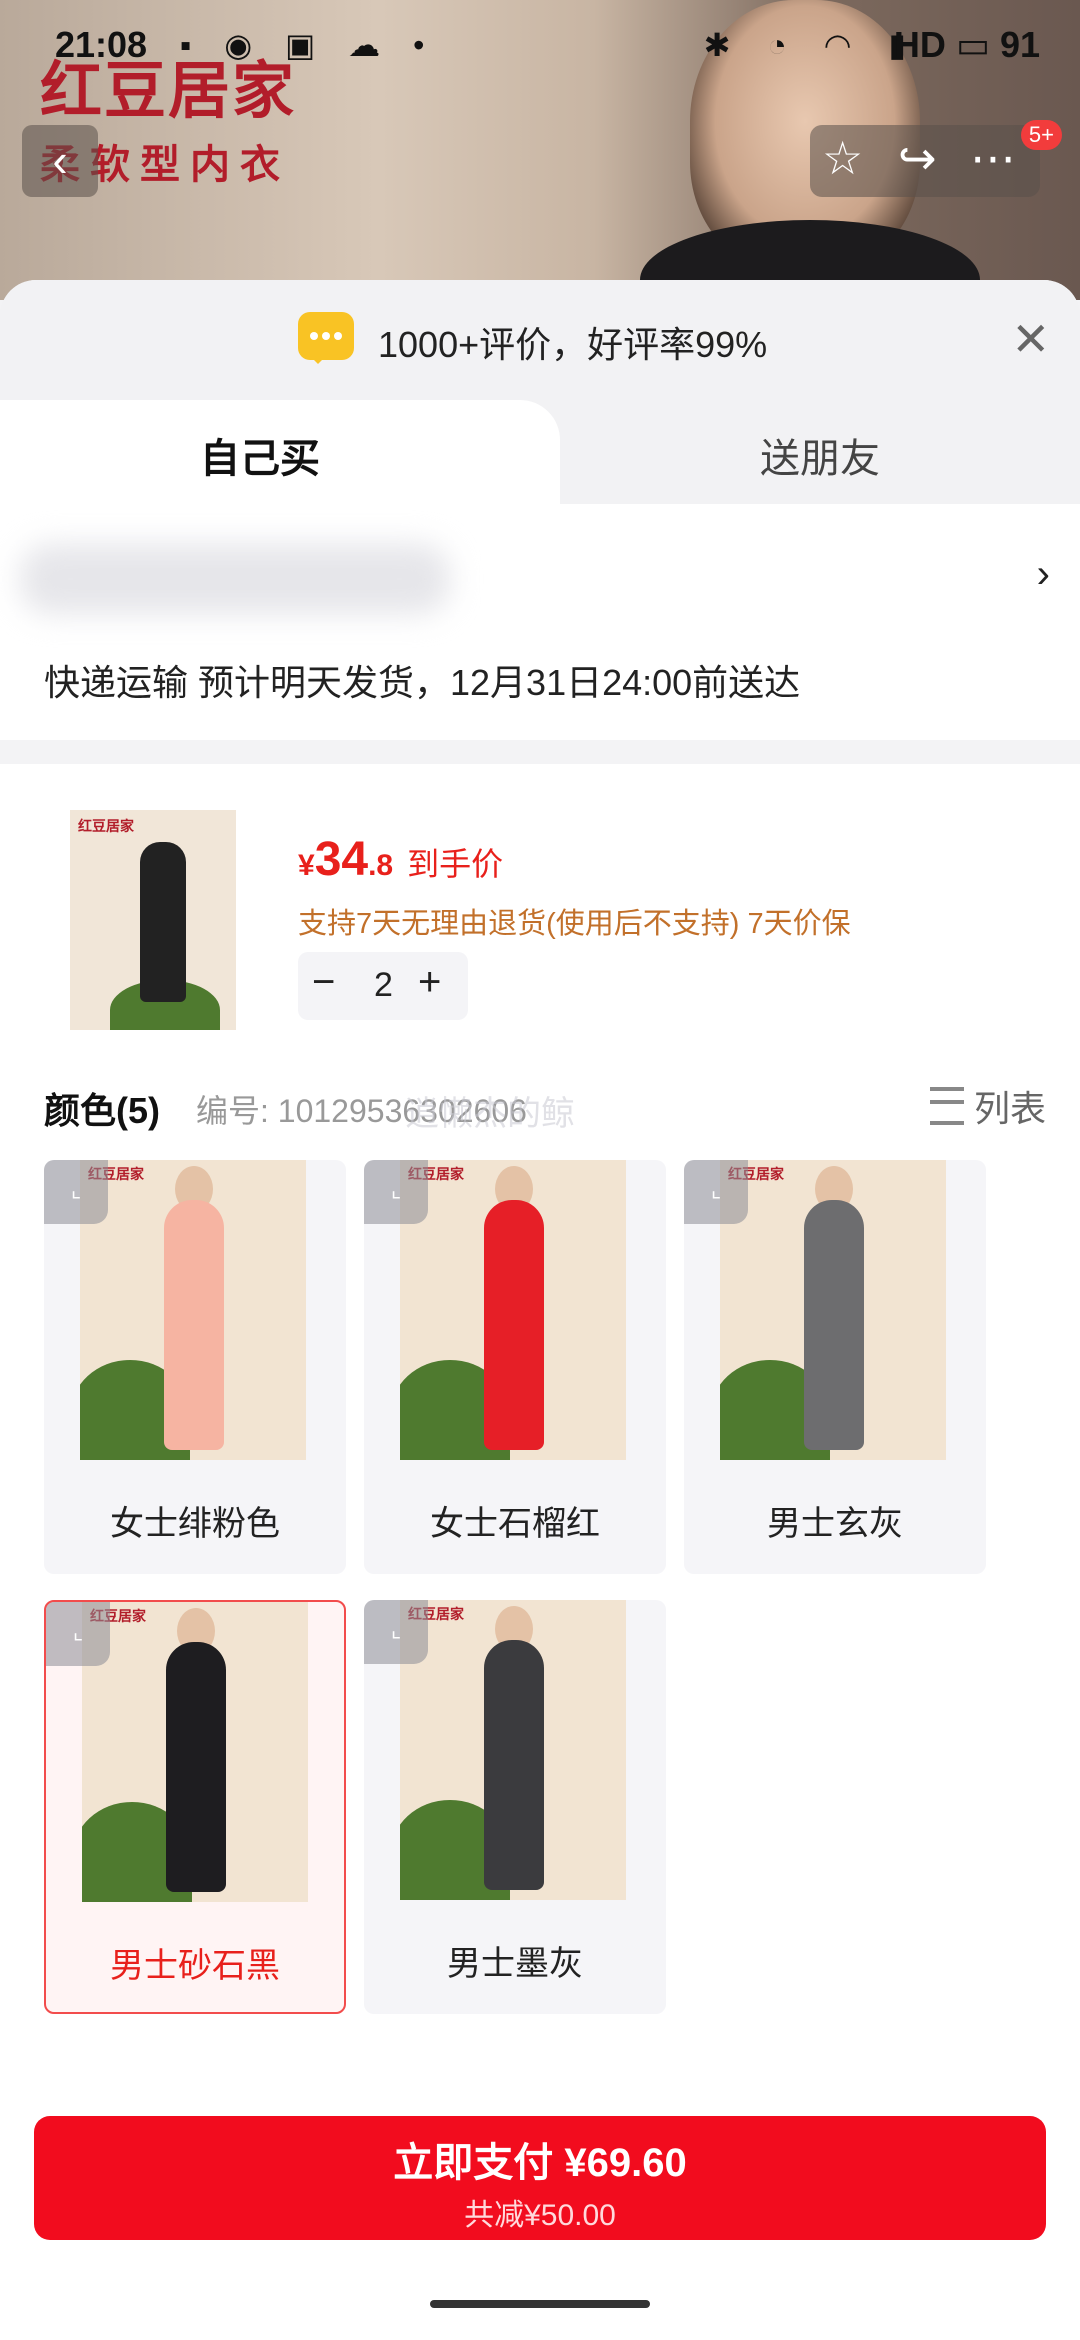  I want to click on share-icon: ↪, so click(917, 158).